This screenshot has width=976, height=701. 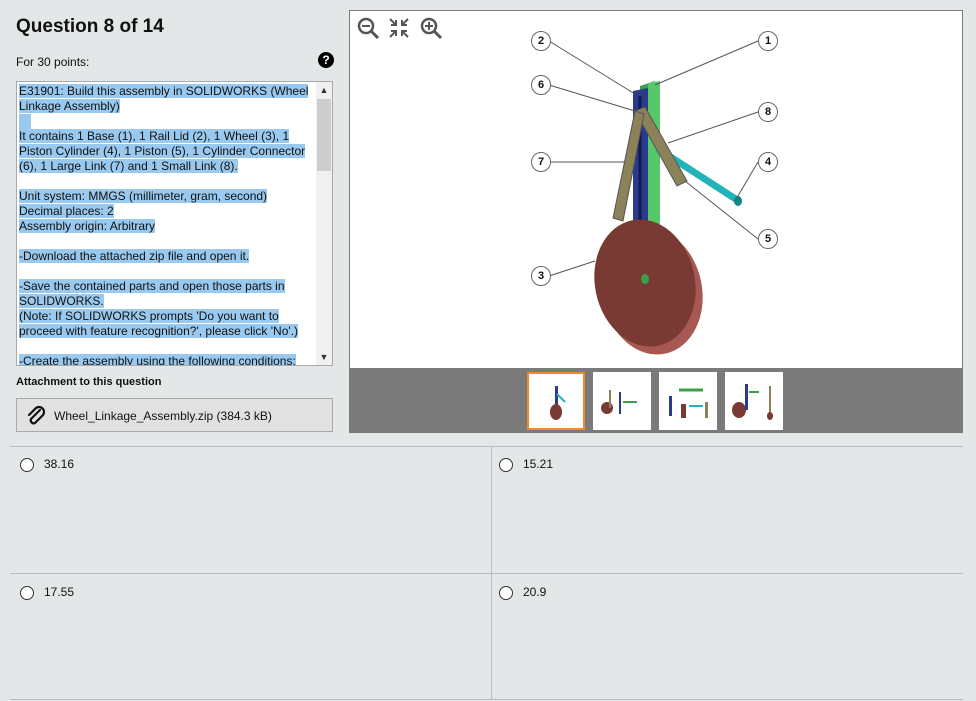 I want to click on callout-6: 6, so click(x=541, y=85).